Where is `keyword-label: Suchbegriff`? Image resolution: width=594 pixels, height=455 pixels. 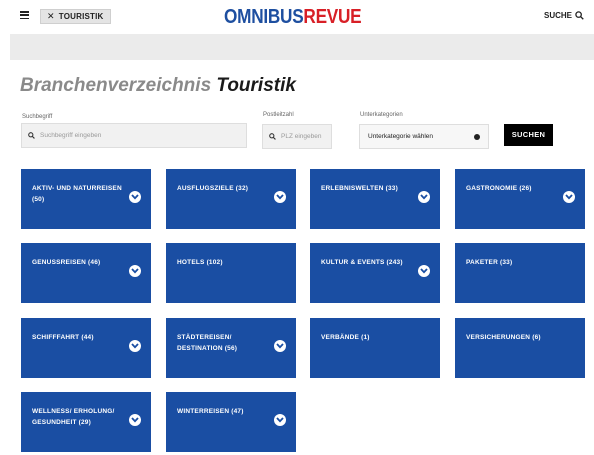 keyword-label: Suchbegriff is located at coordinates (37, 117).